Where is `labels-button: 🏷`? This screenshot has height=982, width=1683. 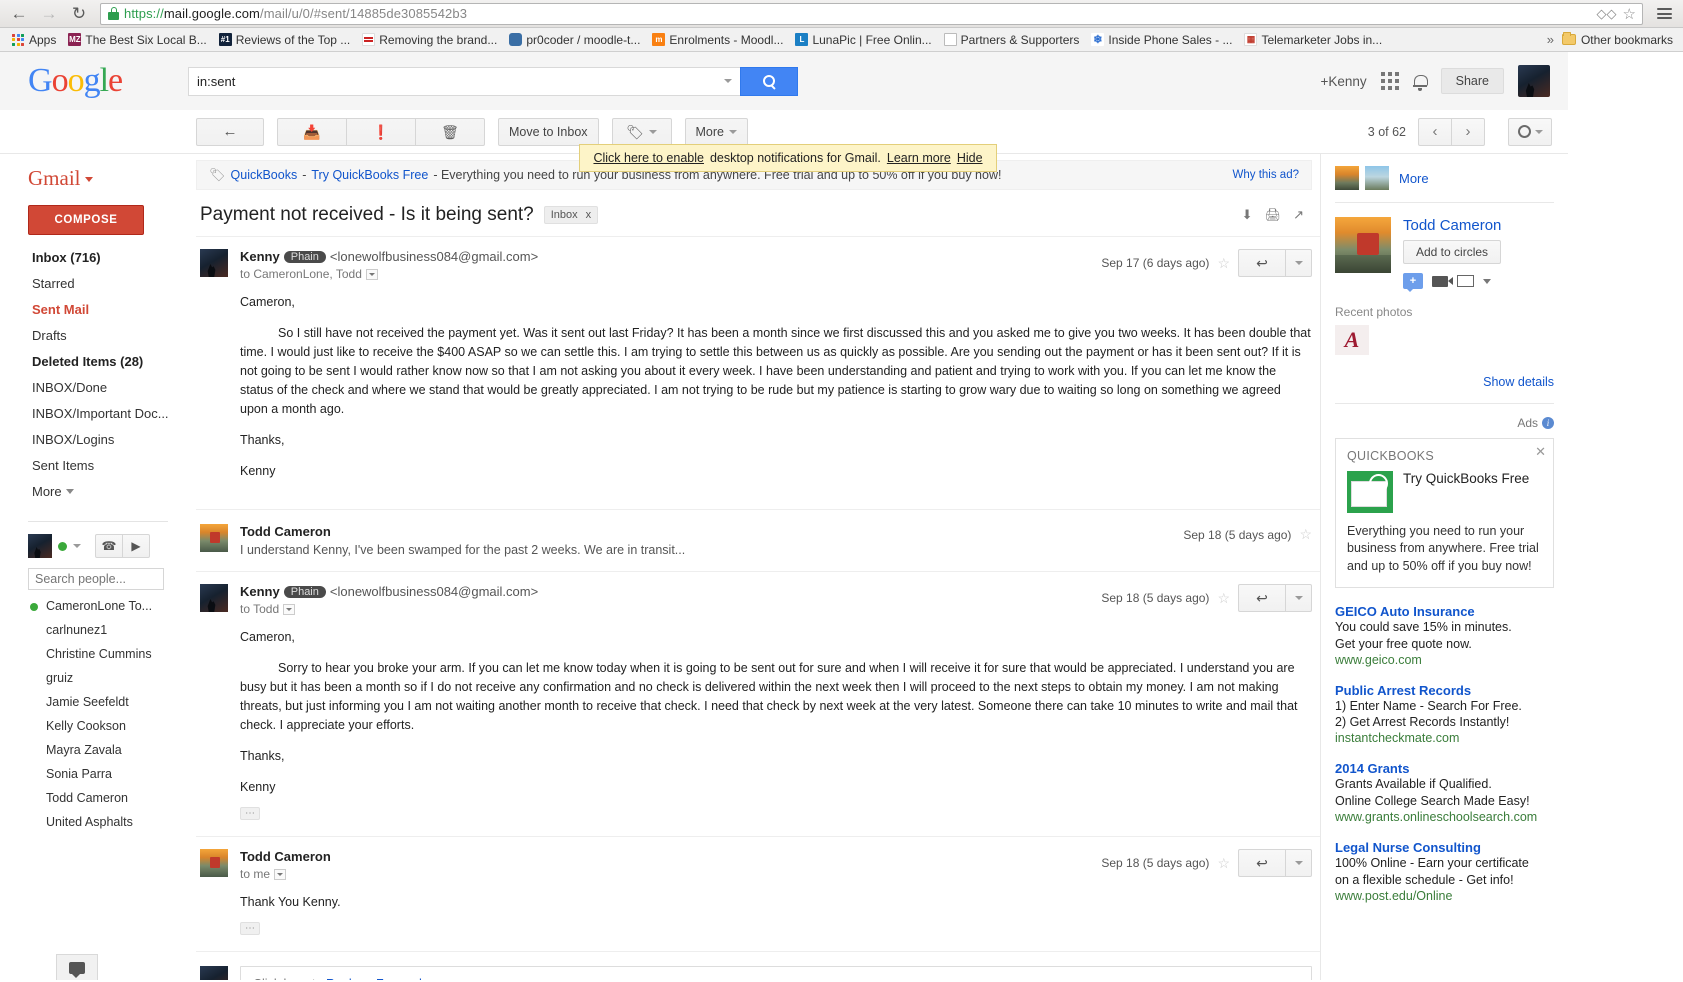
labels-button: 🏷 is located at coordinates (641, 131).